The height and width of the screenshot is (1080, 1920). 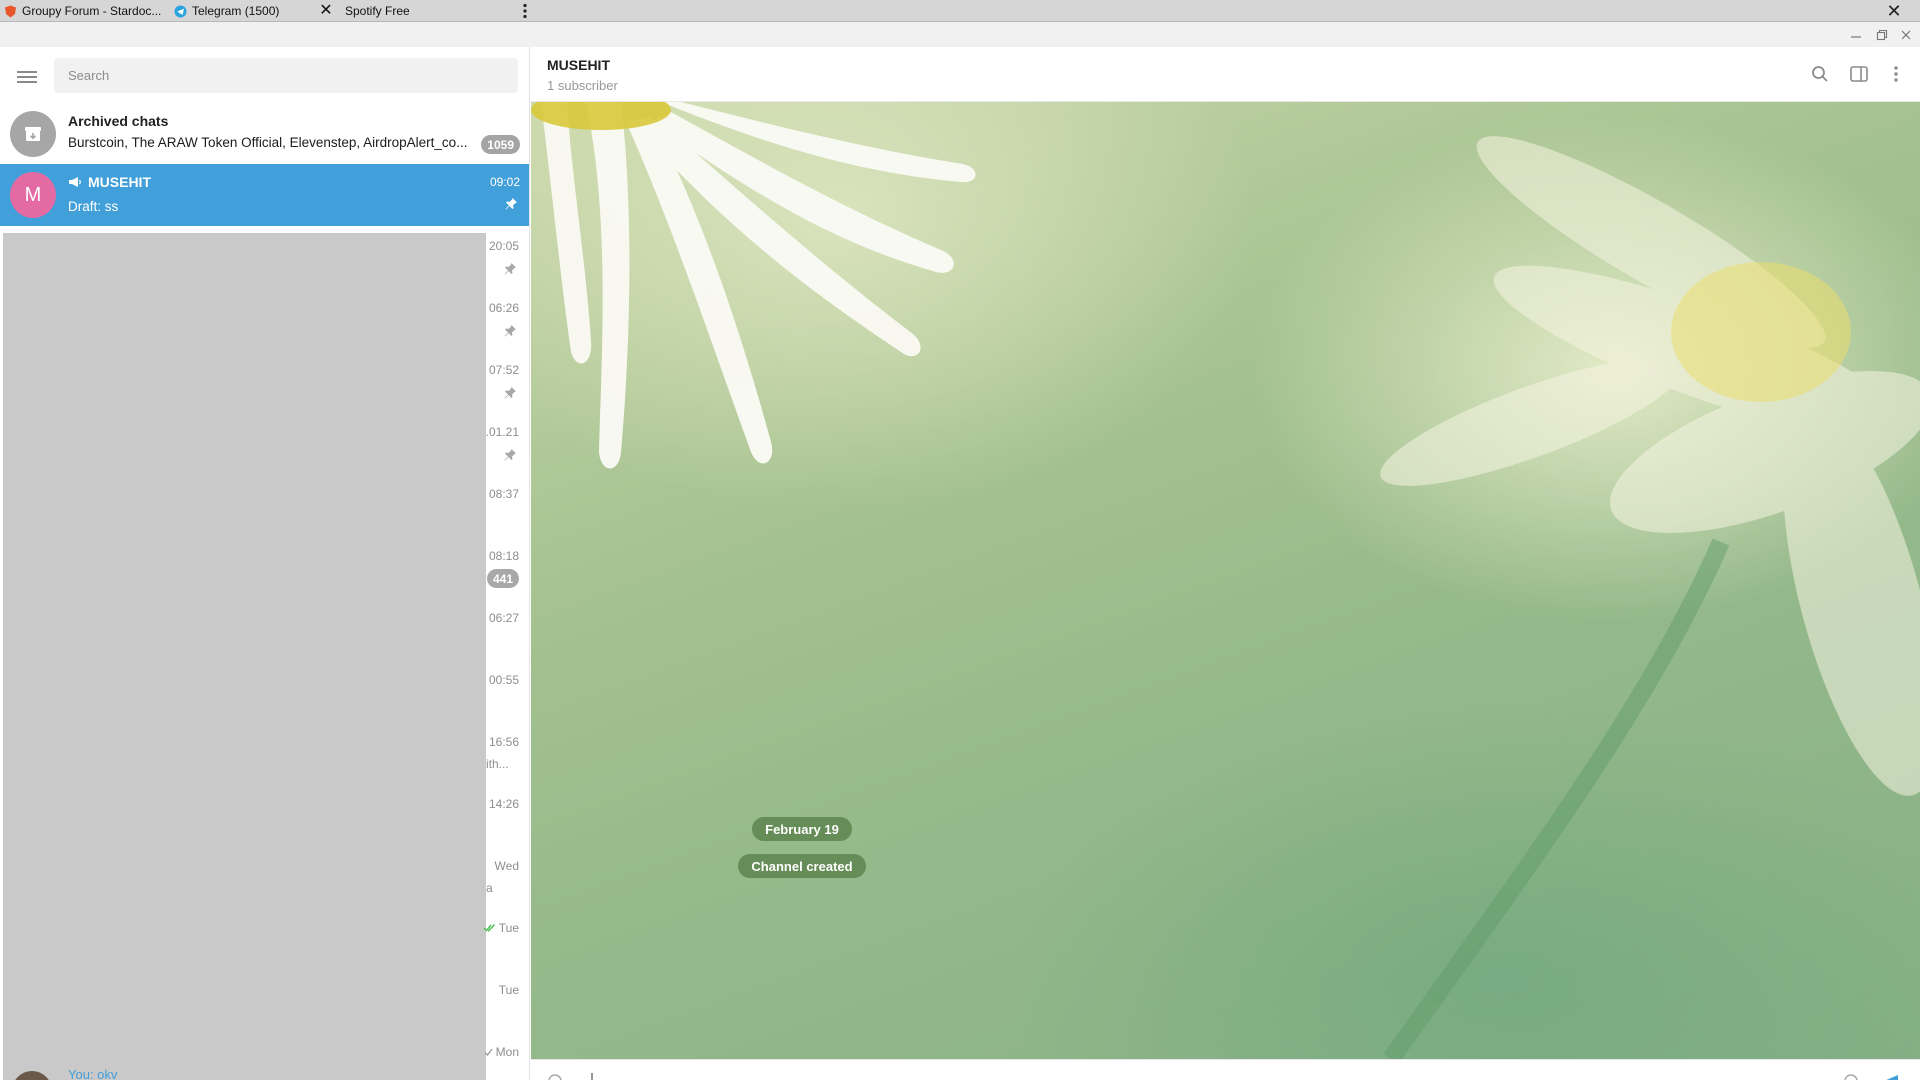 What do you see at coordinates (504, 182) in the screenshot?
I see `chat-time: 09:02` at bounding box center [504, 182].